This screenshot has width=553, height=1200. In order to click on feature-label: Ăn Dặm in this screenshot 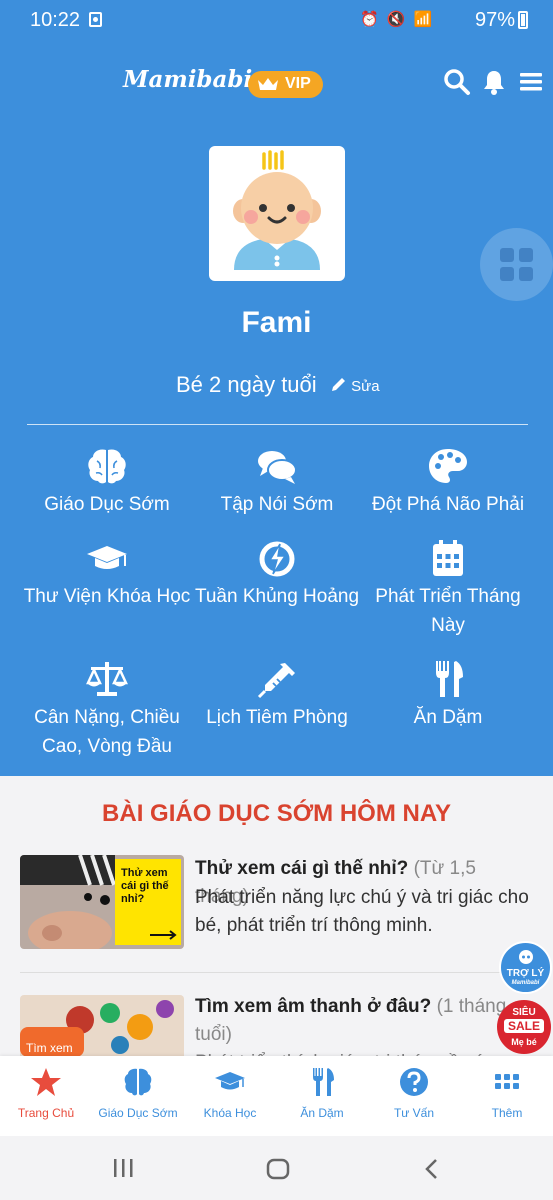, I will do `click(448, 717)`.